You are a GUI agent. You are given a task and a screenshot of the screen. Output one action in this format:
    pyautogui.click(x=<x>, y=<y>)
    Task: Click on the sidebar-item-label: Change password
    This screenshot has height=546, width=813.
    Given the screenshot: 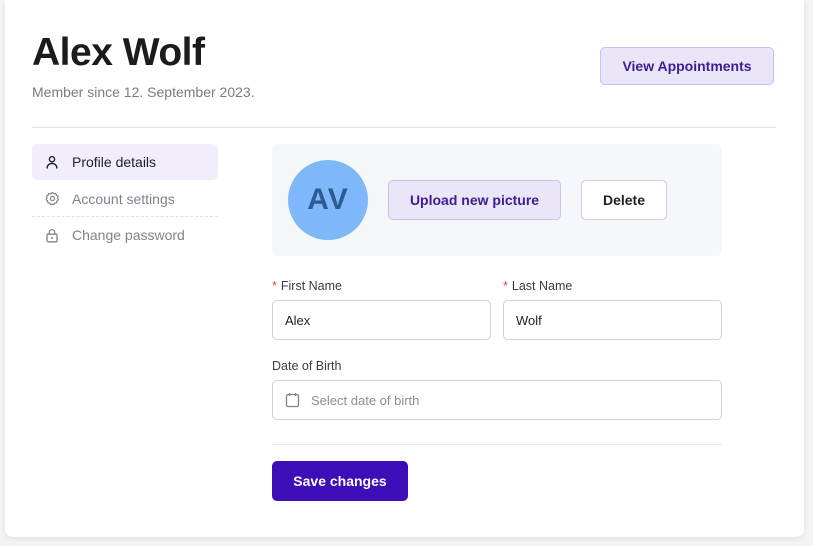 What is the action you would take?
    pyautogui.click(x=128, y=235)
    